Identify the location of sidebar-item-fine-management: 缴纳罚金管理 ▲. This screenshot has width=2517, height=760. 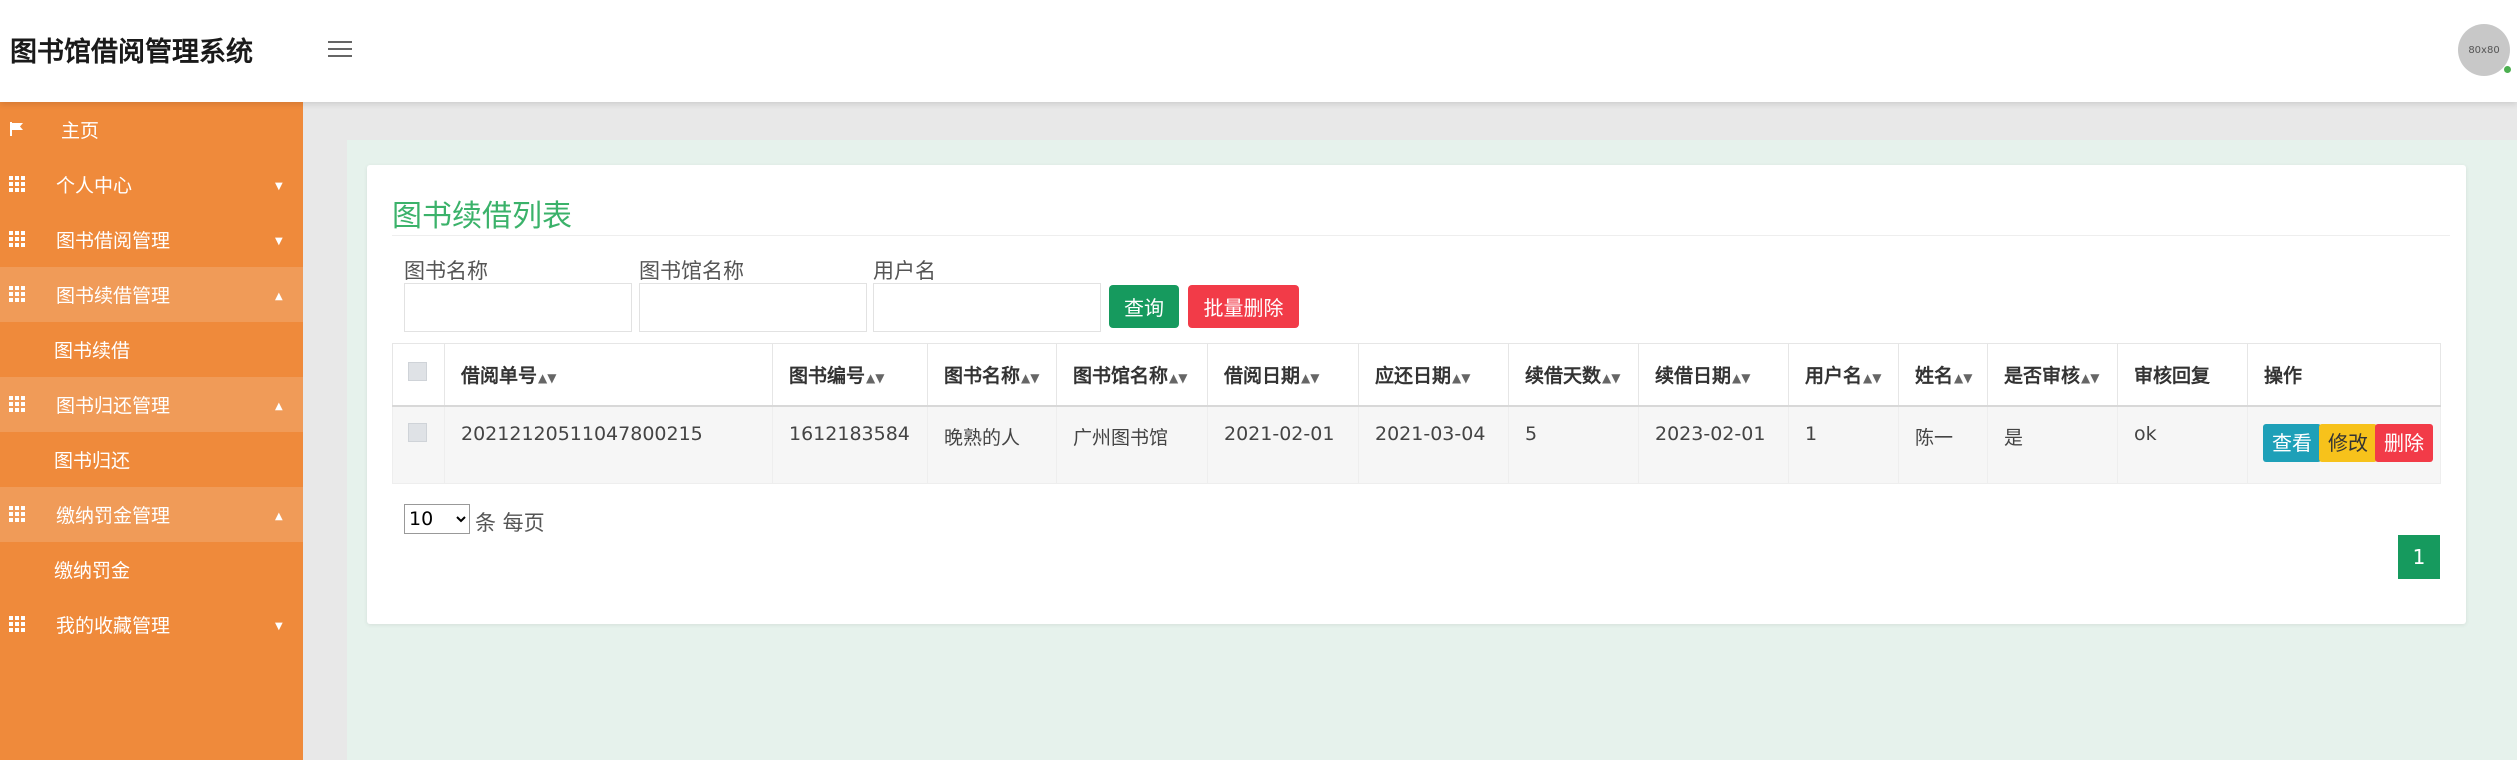
(151, 514).